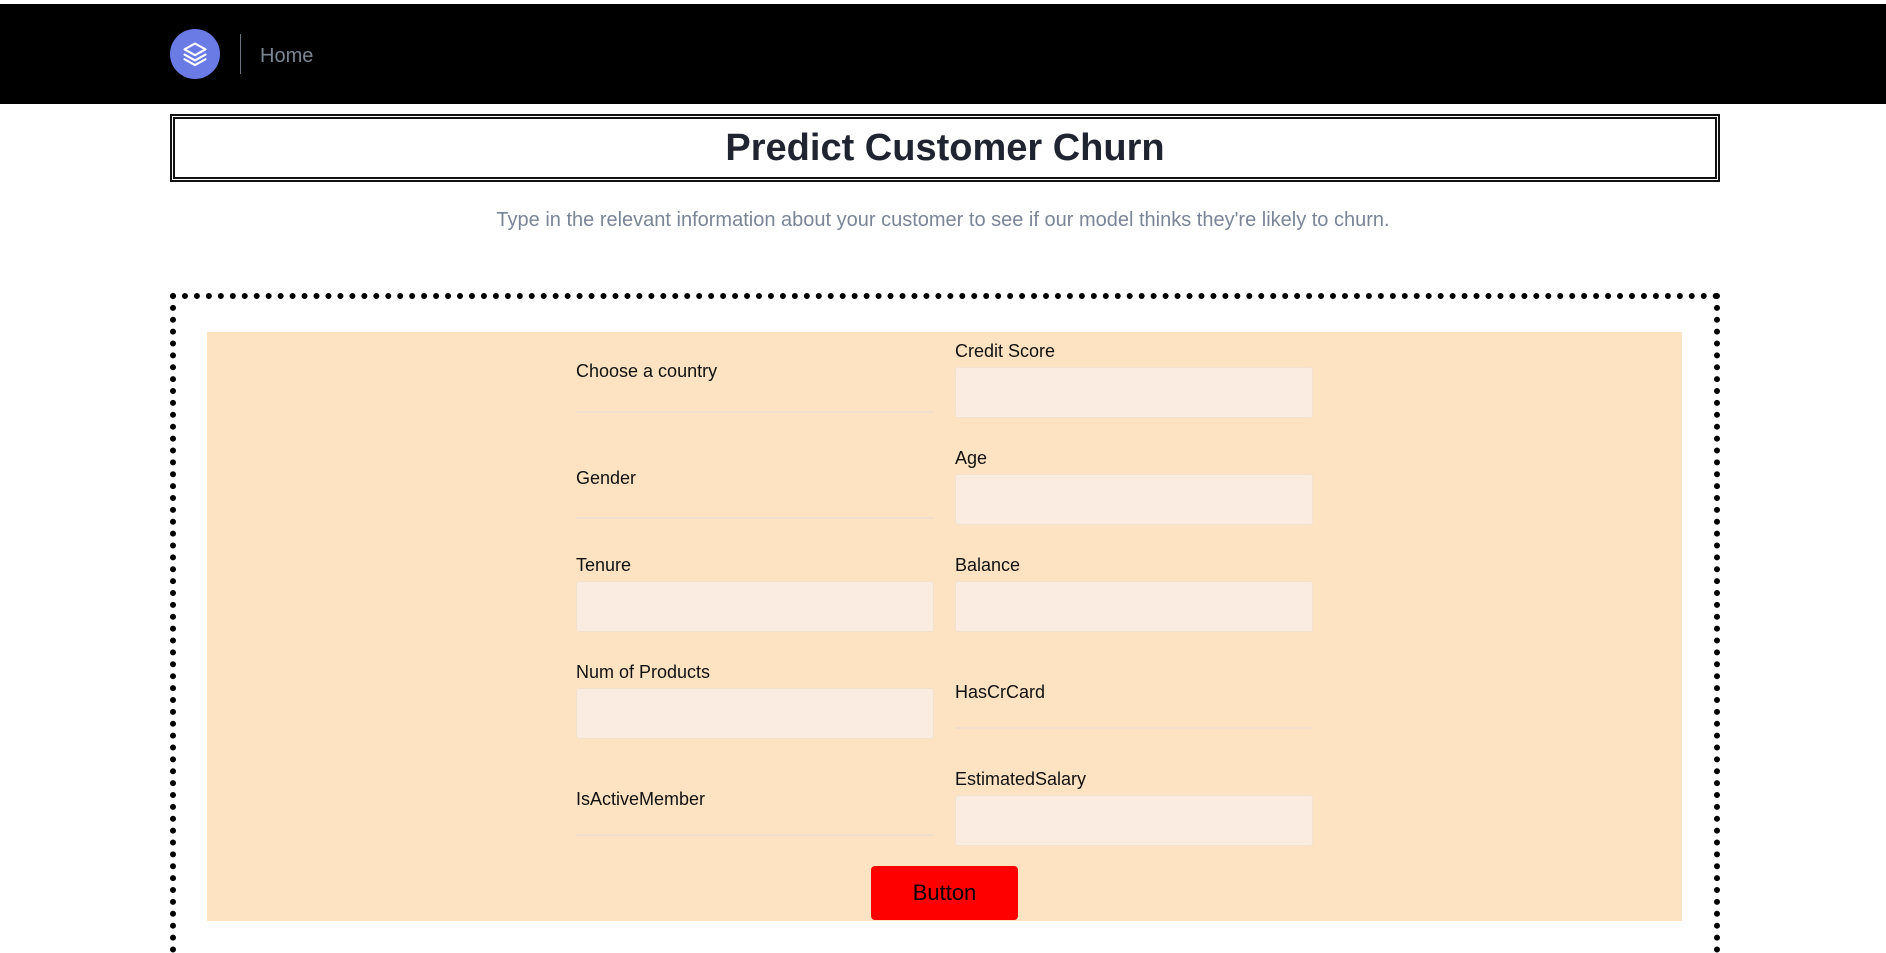 The image size is (1886, 953). I want to click on tenure-input, so click(755, 606).